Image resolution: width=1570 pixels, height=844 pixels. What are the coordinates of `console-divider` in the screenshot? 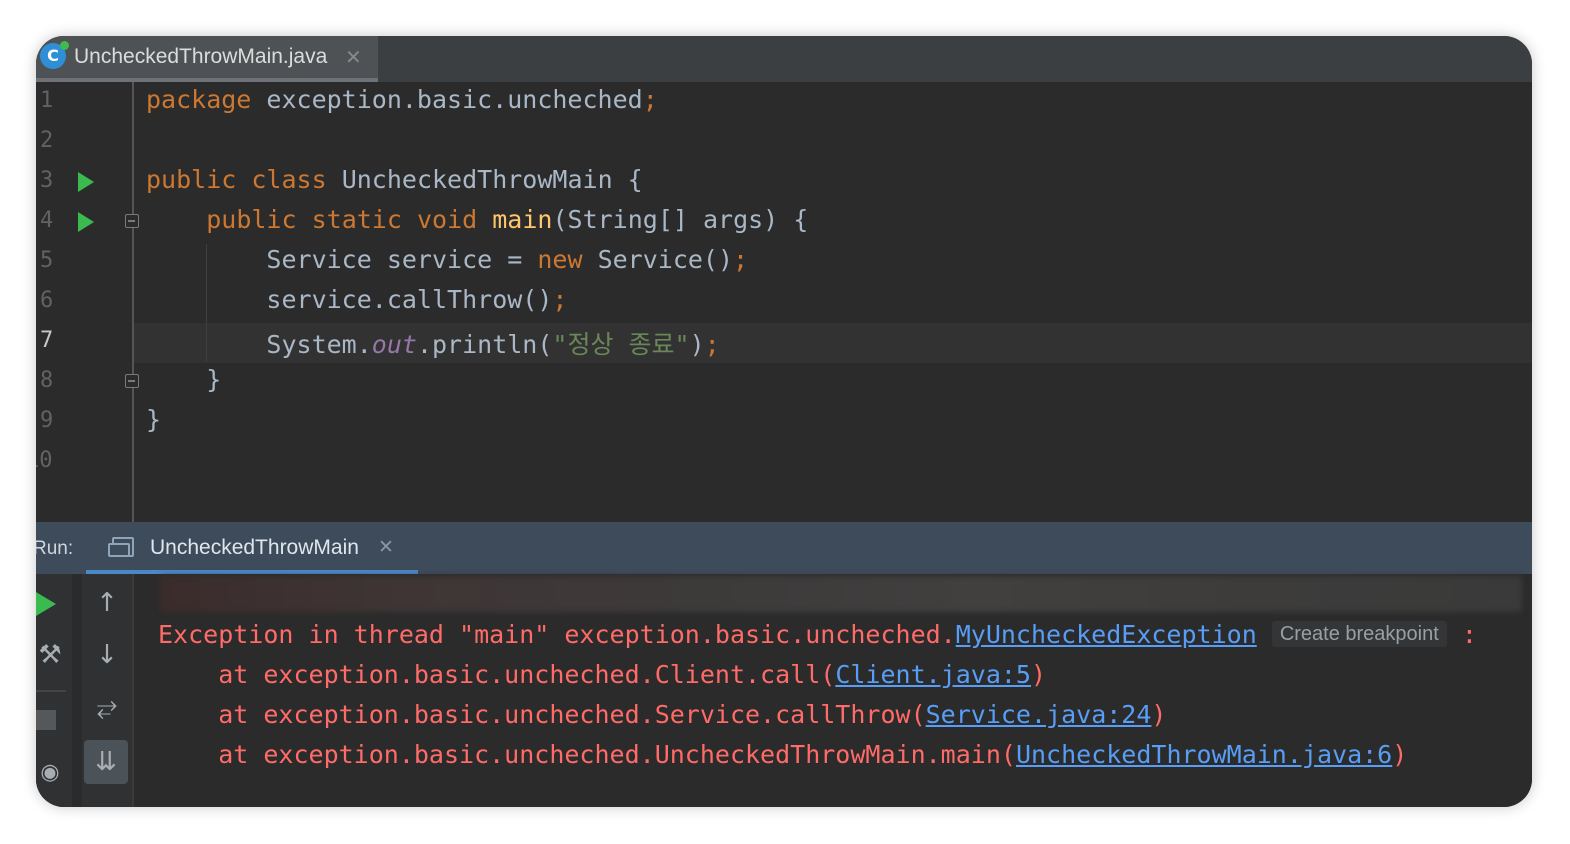 It's located at (133, 690).